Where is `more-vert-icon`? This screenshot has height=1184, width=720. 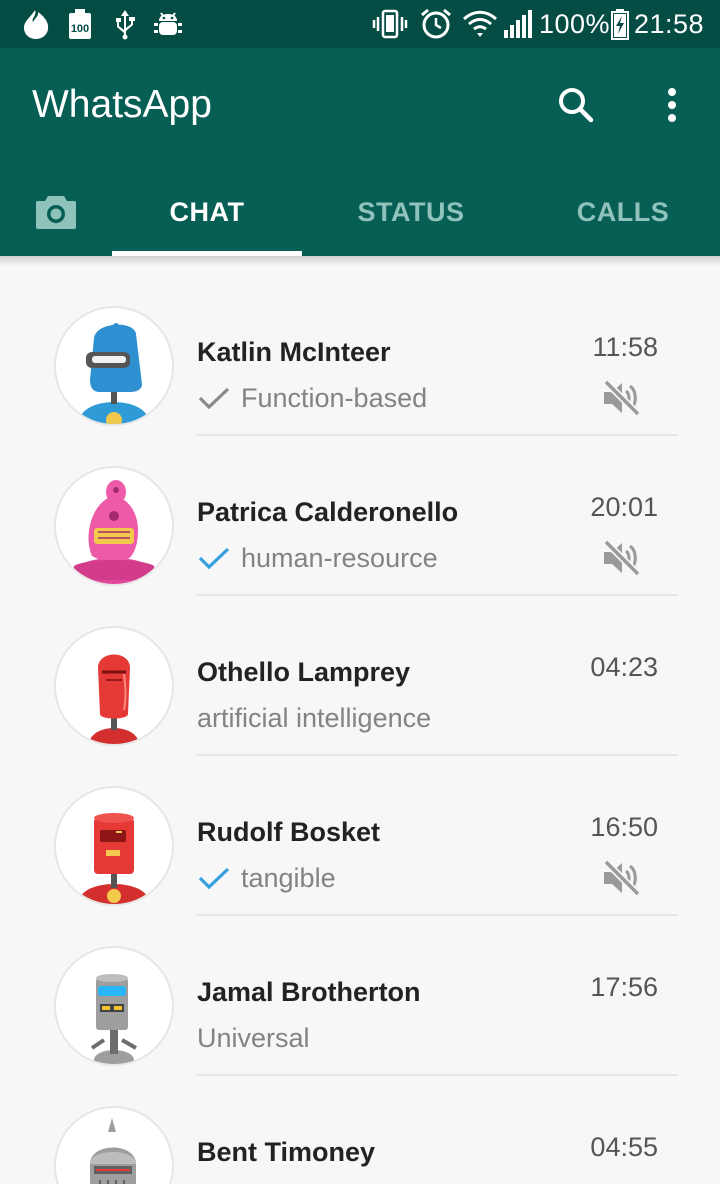 more-vert-icon is located at coordinates (672, 105).